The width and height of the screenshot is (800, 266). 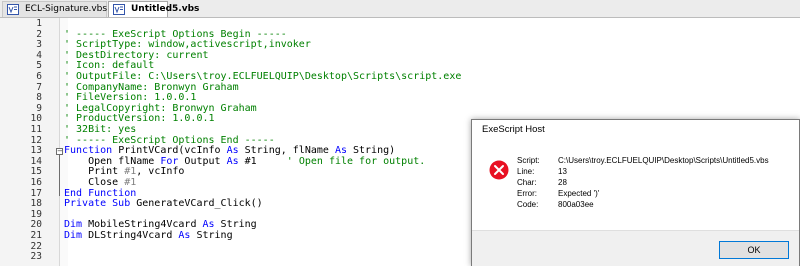 What do you see at coordinates (562, 171) in the screenshot?
I see `line-value: 13` at bounding box center [562, 171].